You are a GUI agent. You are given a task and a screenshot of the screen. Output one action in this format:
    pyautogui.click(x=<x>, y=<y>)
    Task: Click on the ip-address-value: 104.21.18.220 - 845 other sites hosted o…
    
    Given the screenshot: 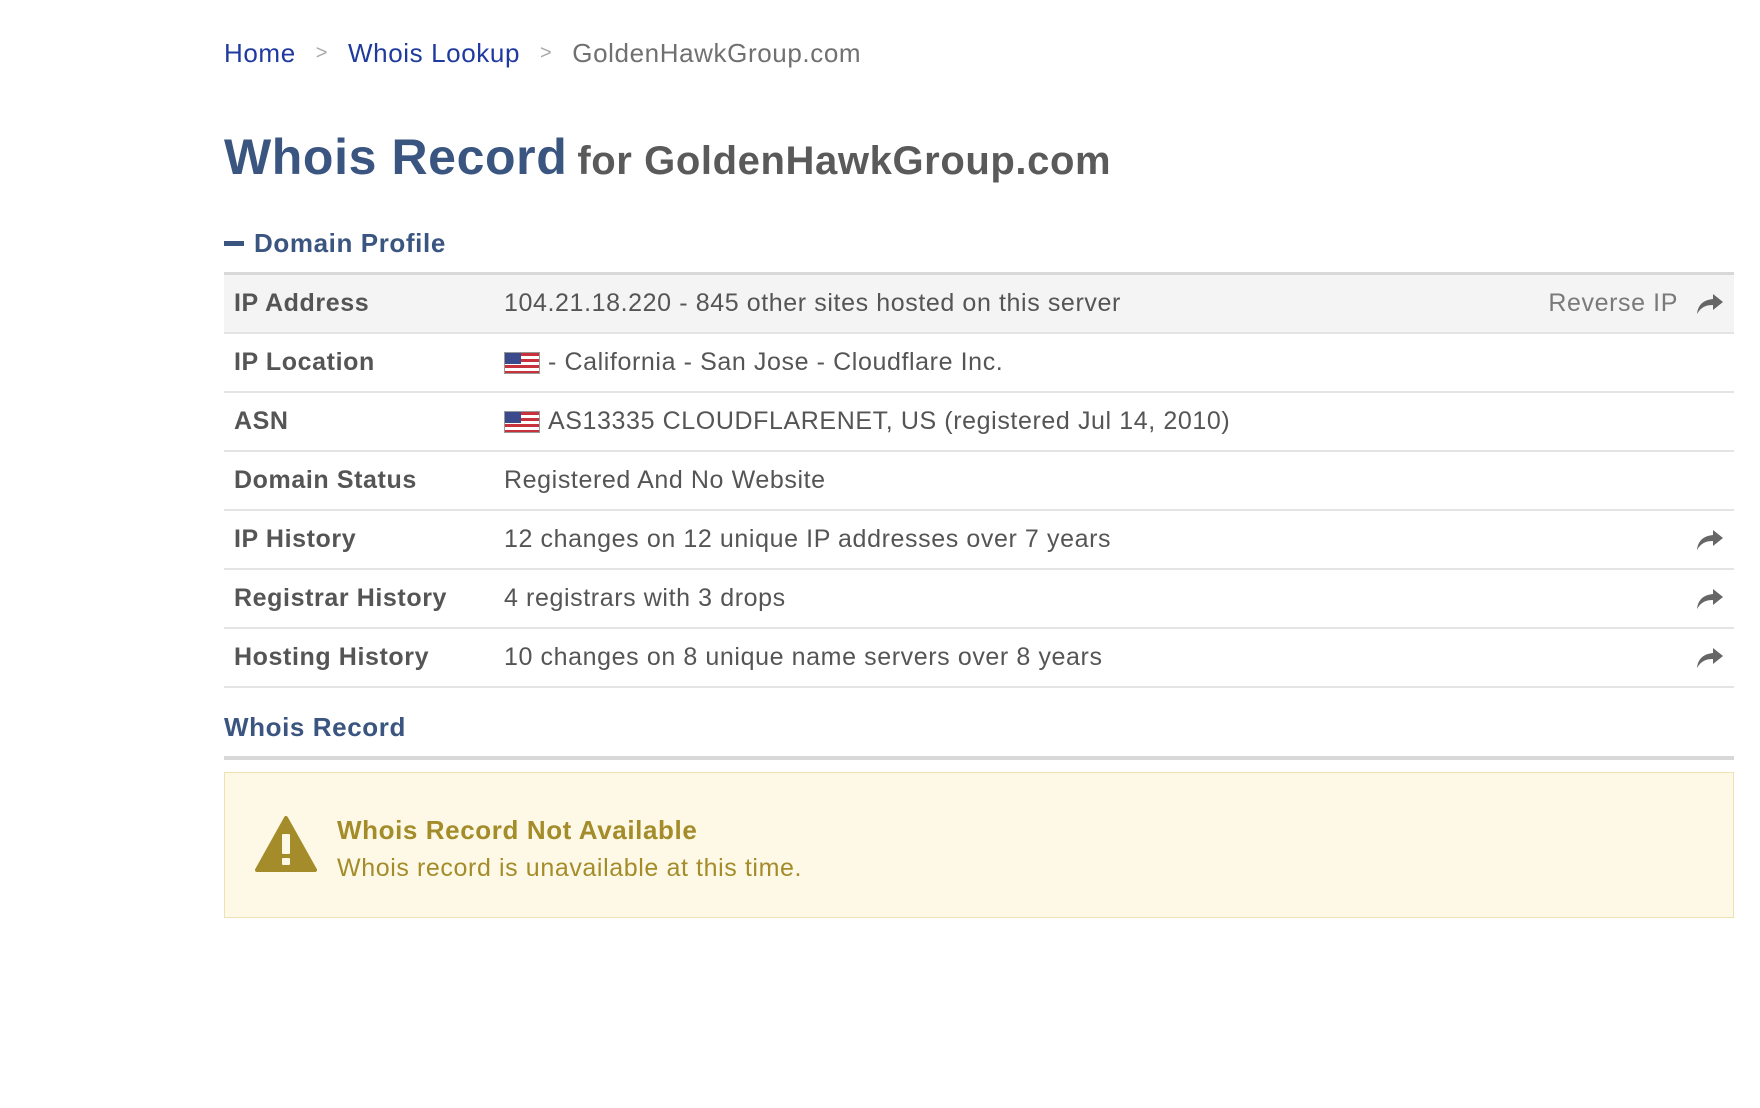 What is the action you would take?
    pyautogui.click(x=812, y=303)
    